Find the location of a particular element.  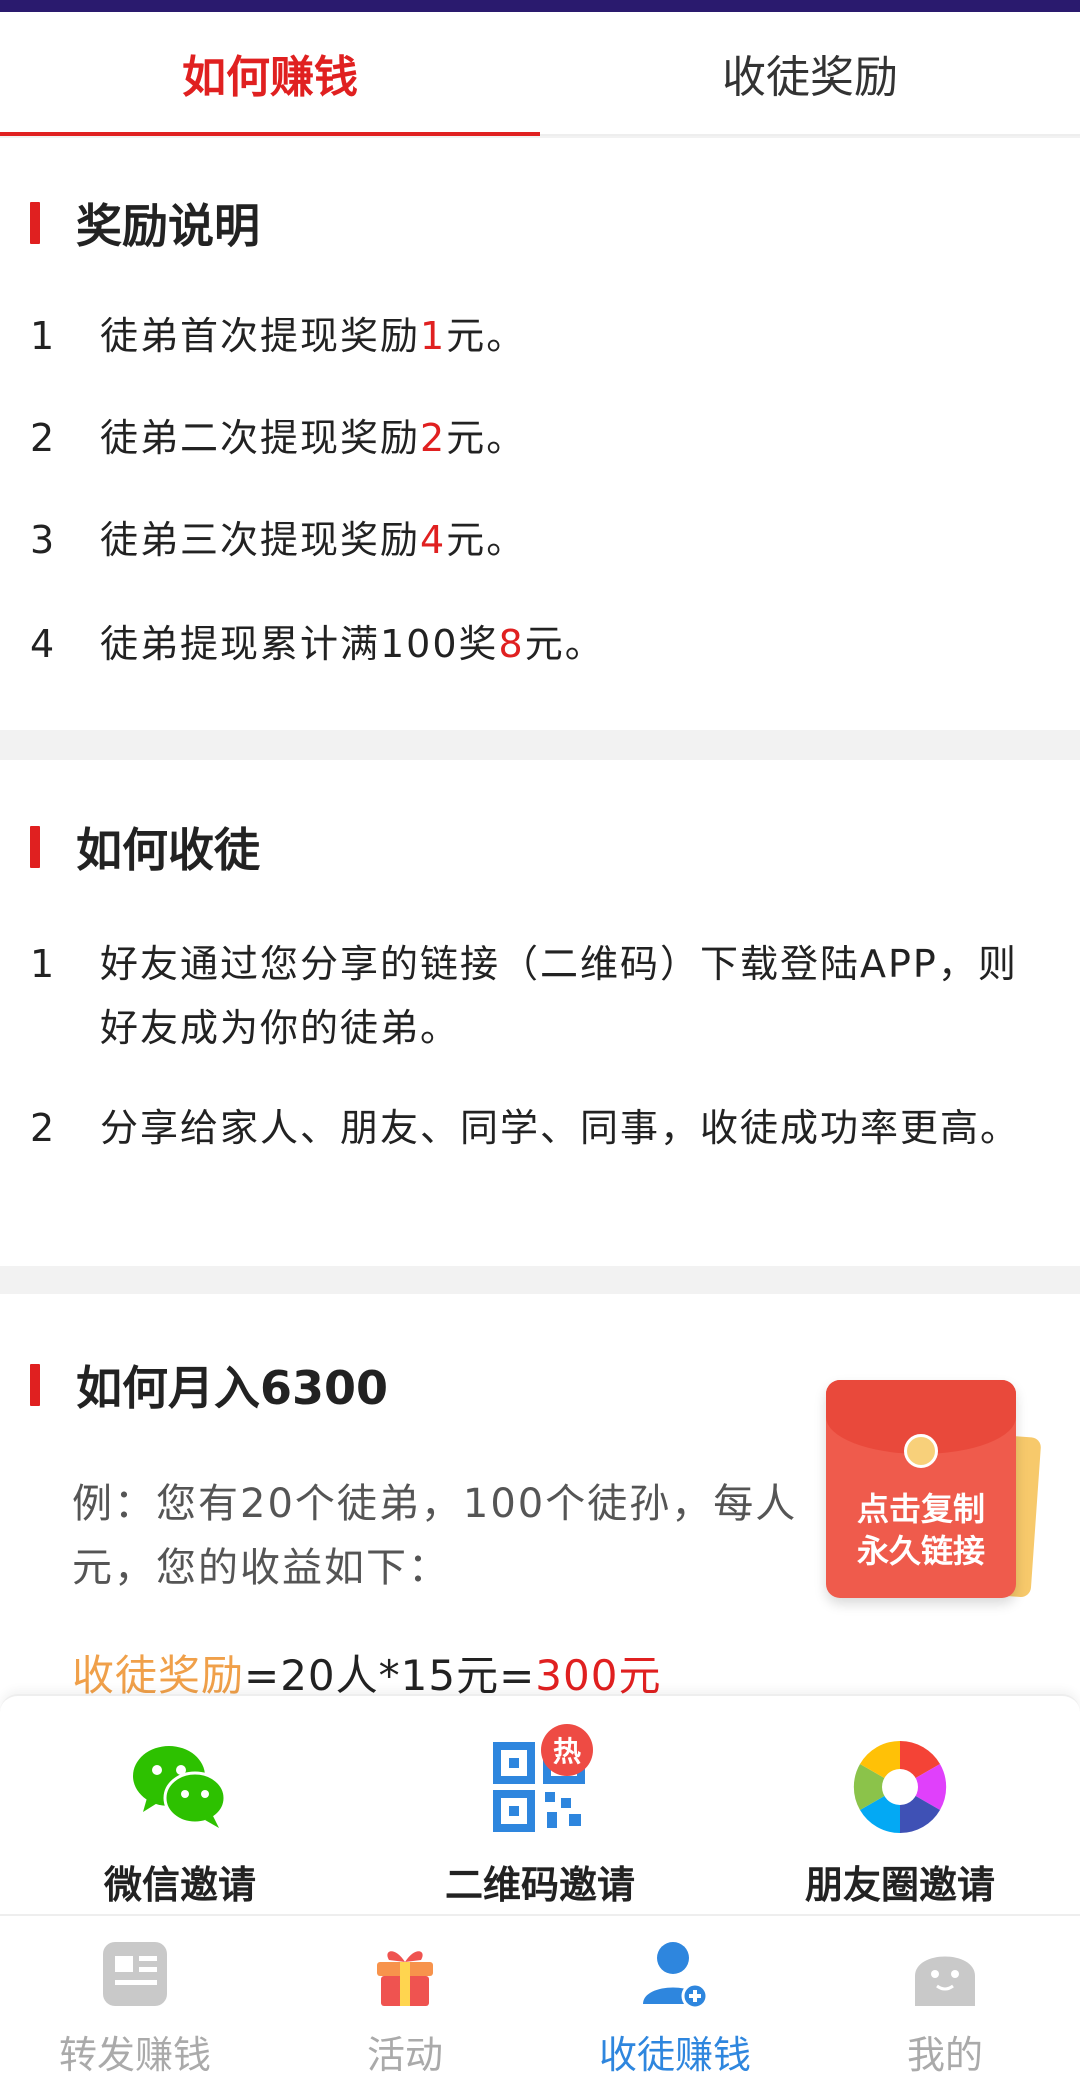

recruit-section-title: 如何收徒 is located at coordinates (145, 847).